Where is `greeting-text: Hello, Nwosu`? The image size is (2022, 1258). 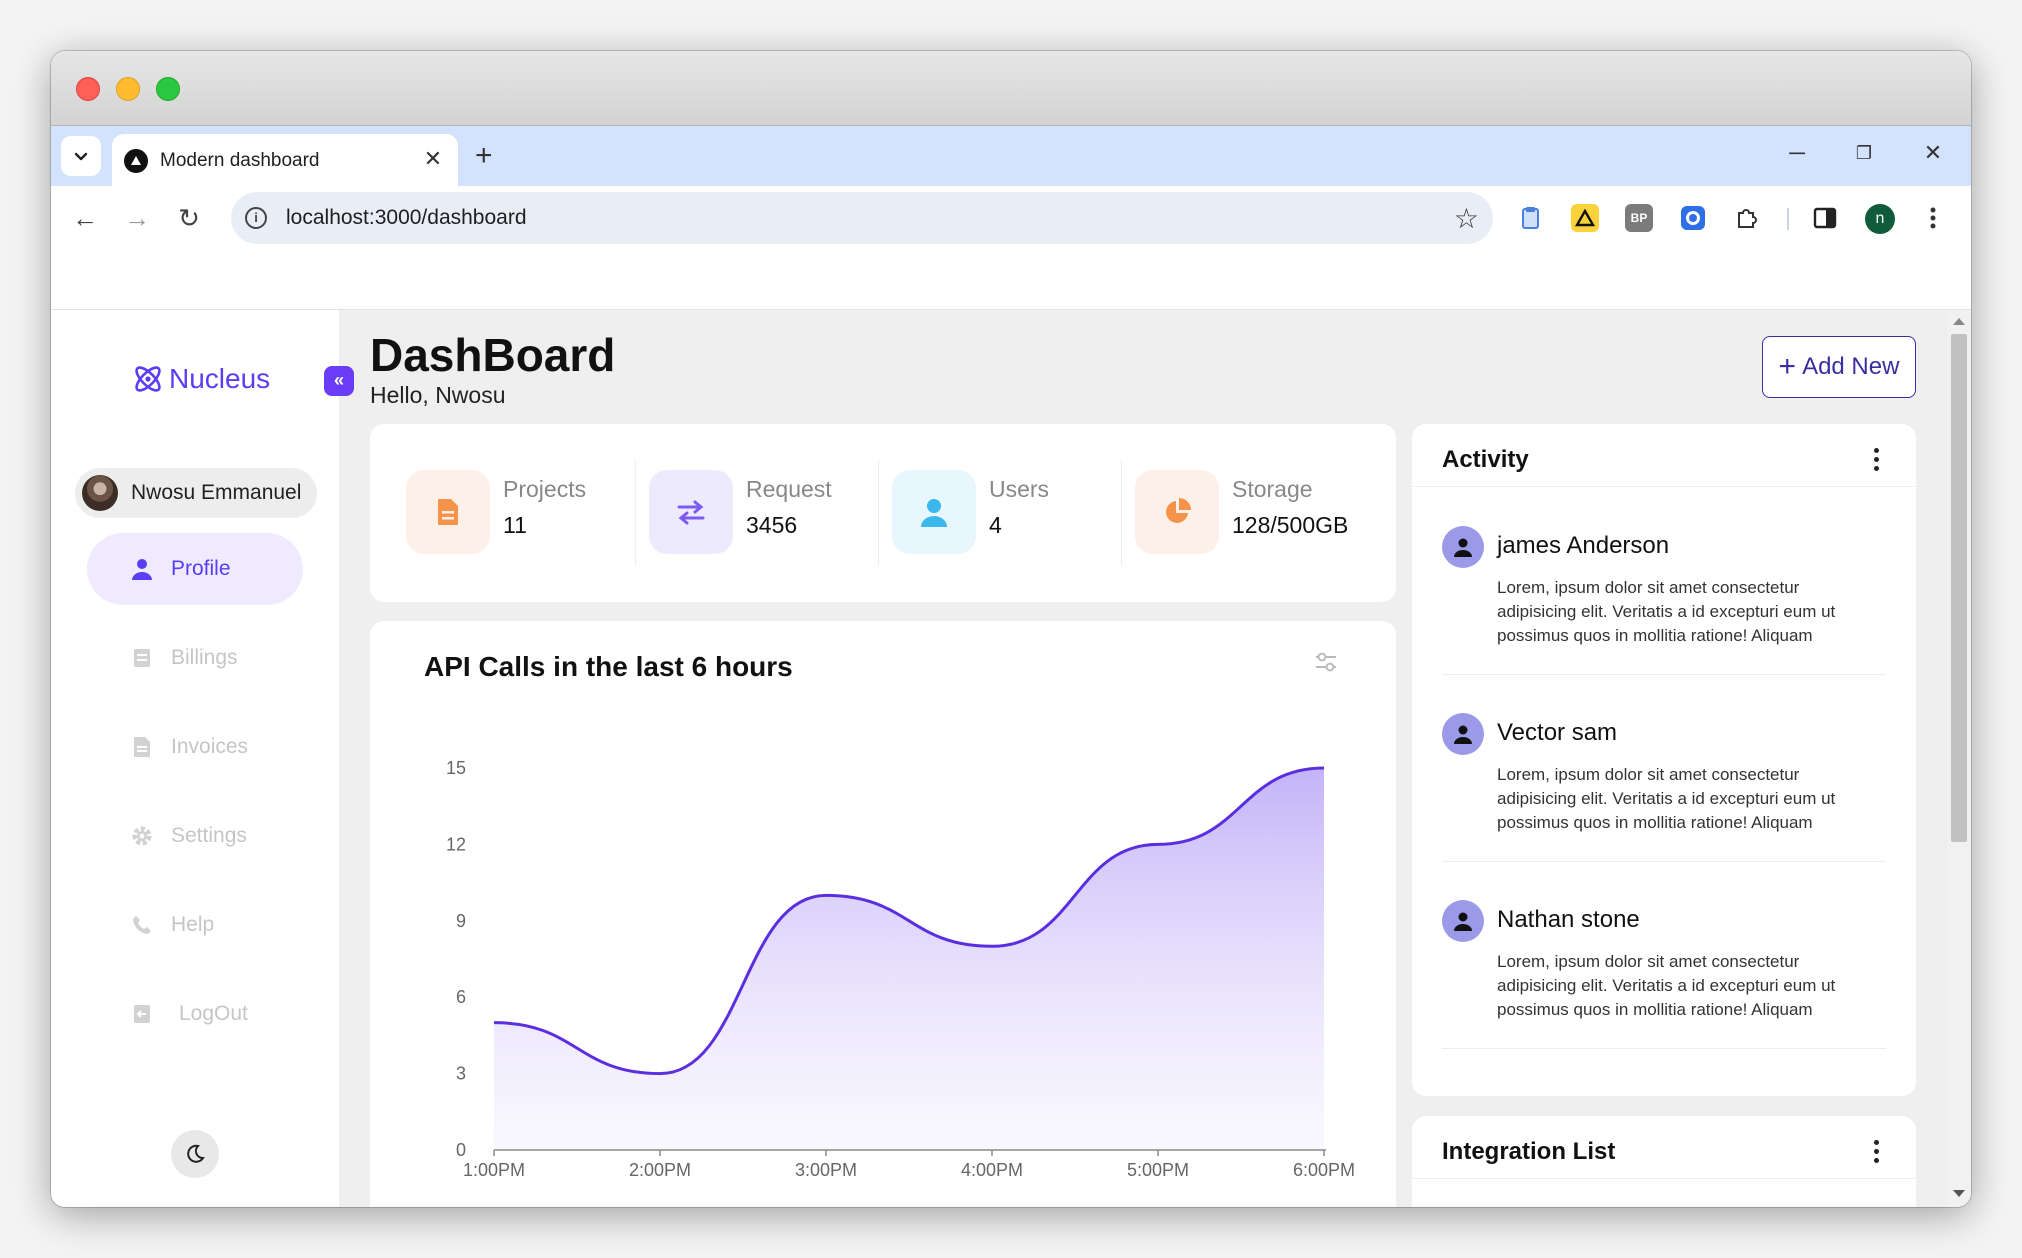 greeting-text: Hello, Nwosu is located at coordinates (438, 395).